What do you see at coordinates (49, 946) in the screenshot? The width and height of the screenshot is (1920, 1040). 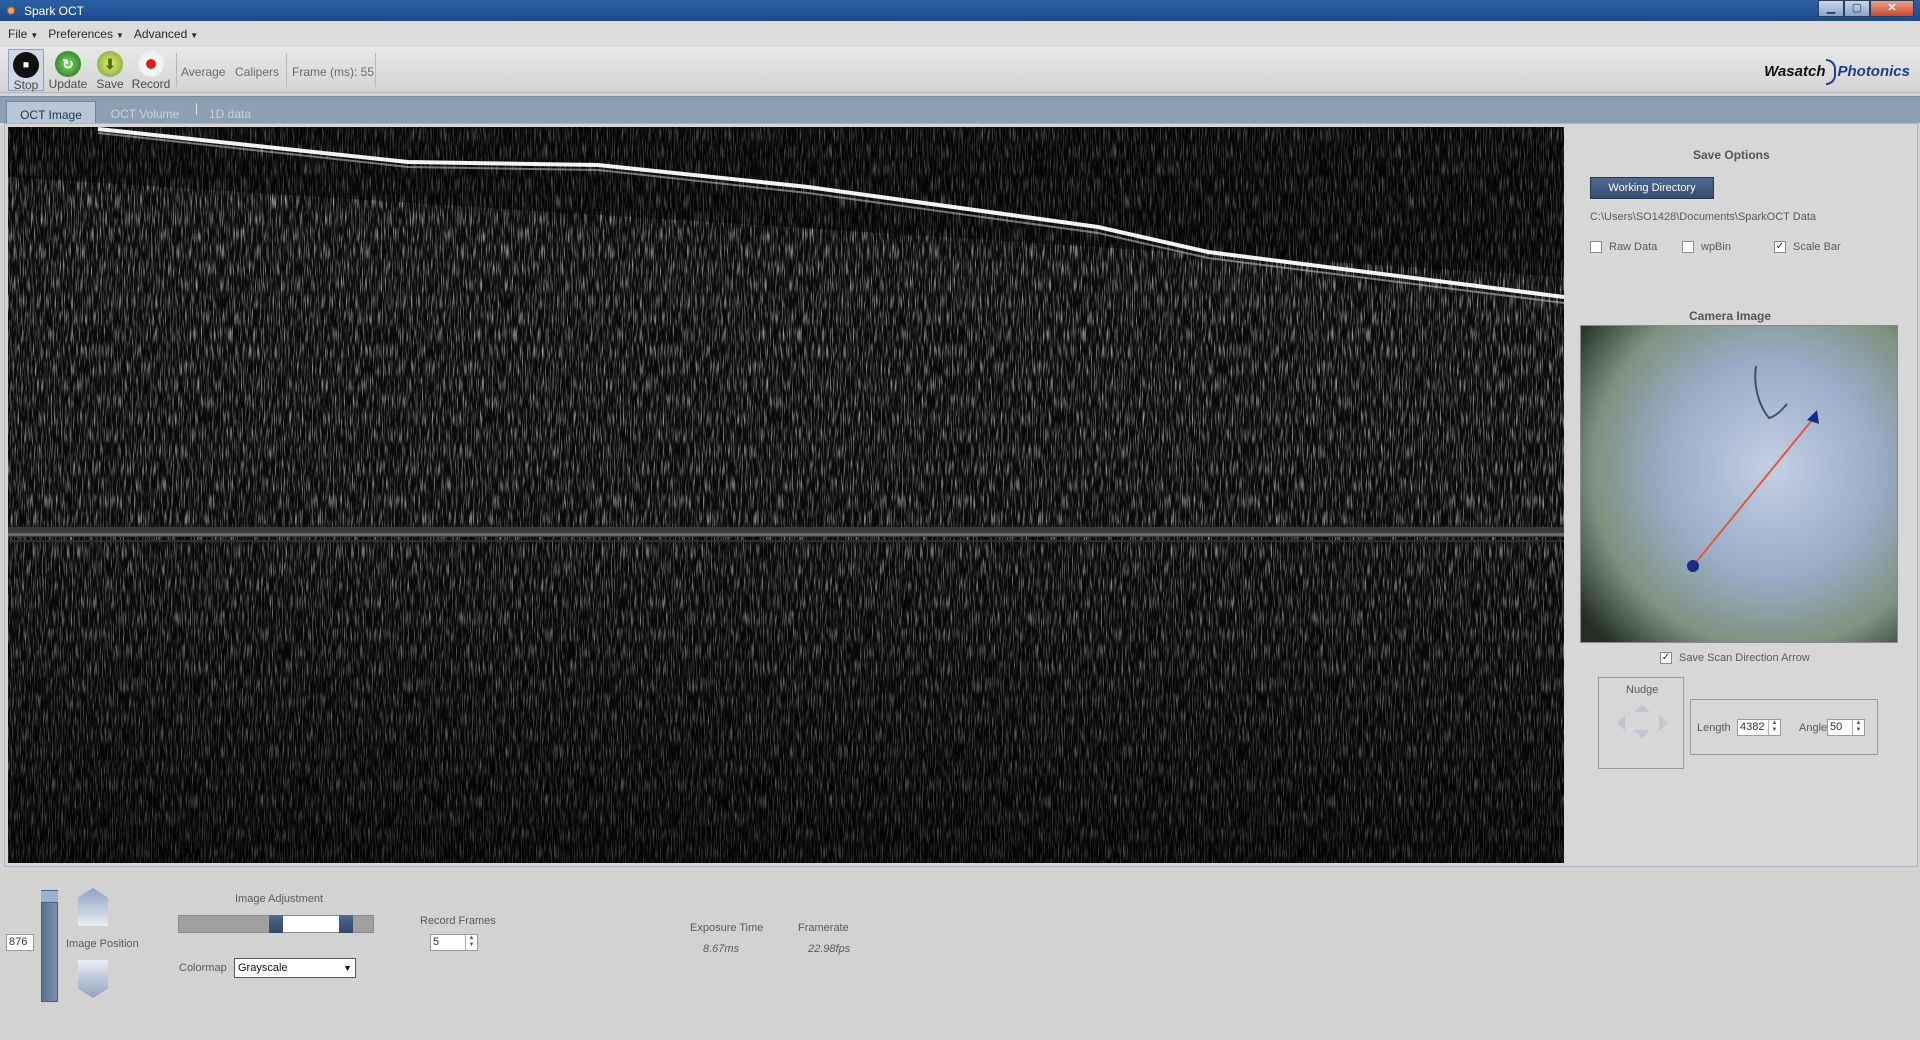 I see `image-position-slider` at bounding box center [49, 946].